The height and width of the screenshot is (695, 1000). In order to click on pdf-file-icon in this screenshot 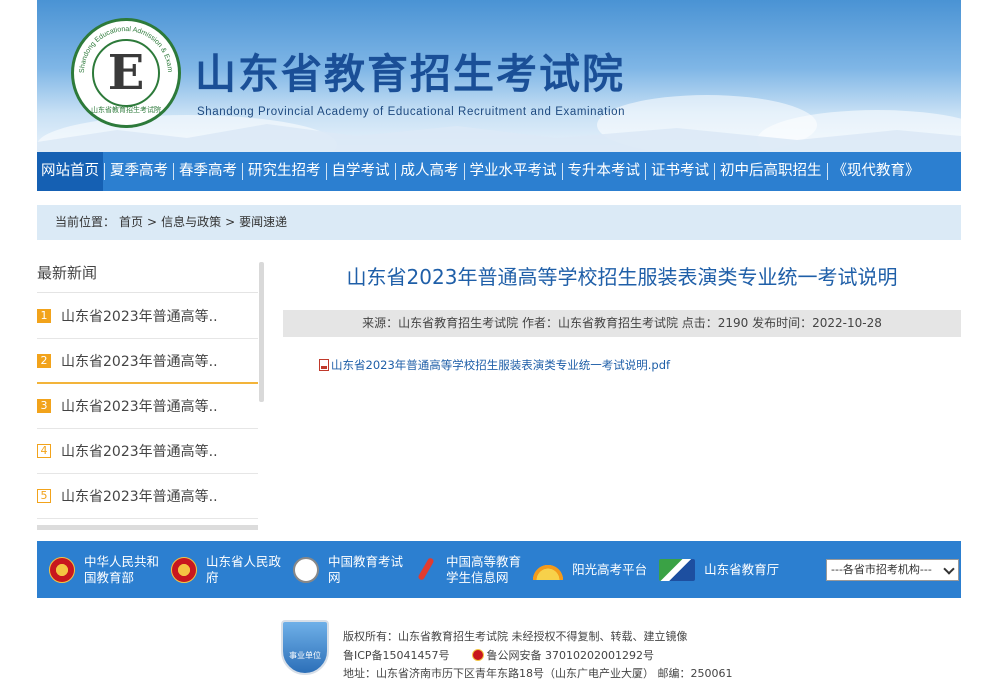, I will do `click(324, 365)`.